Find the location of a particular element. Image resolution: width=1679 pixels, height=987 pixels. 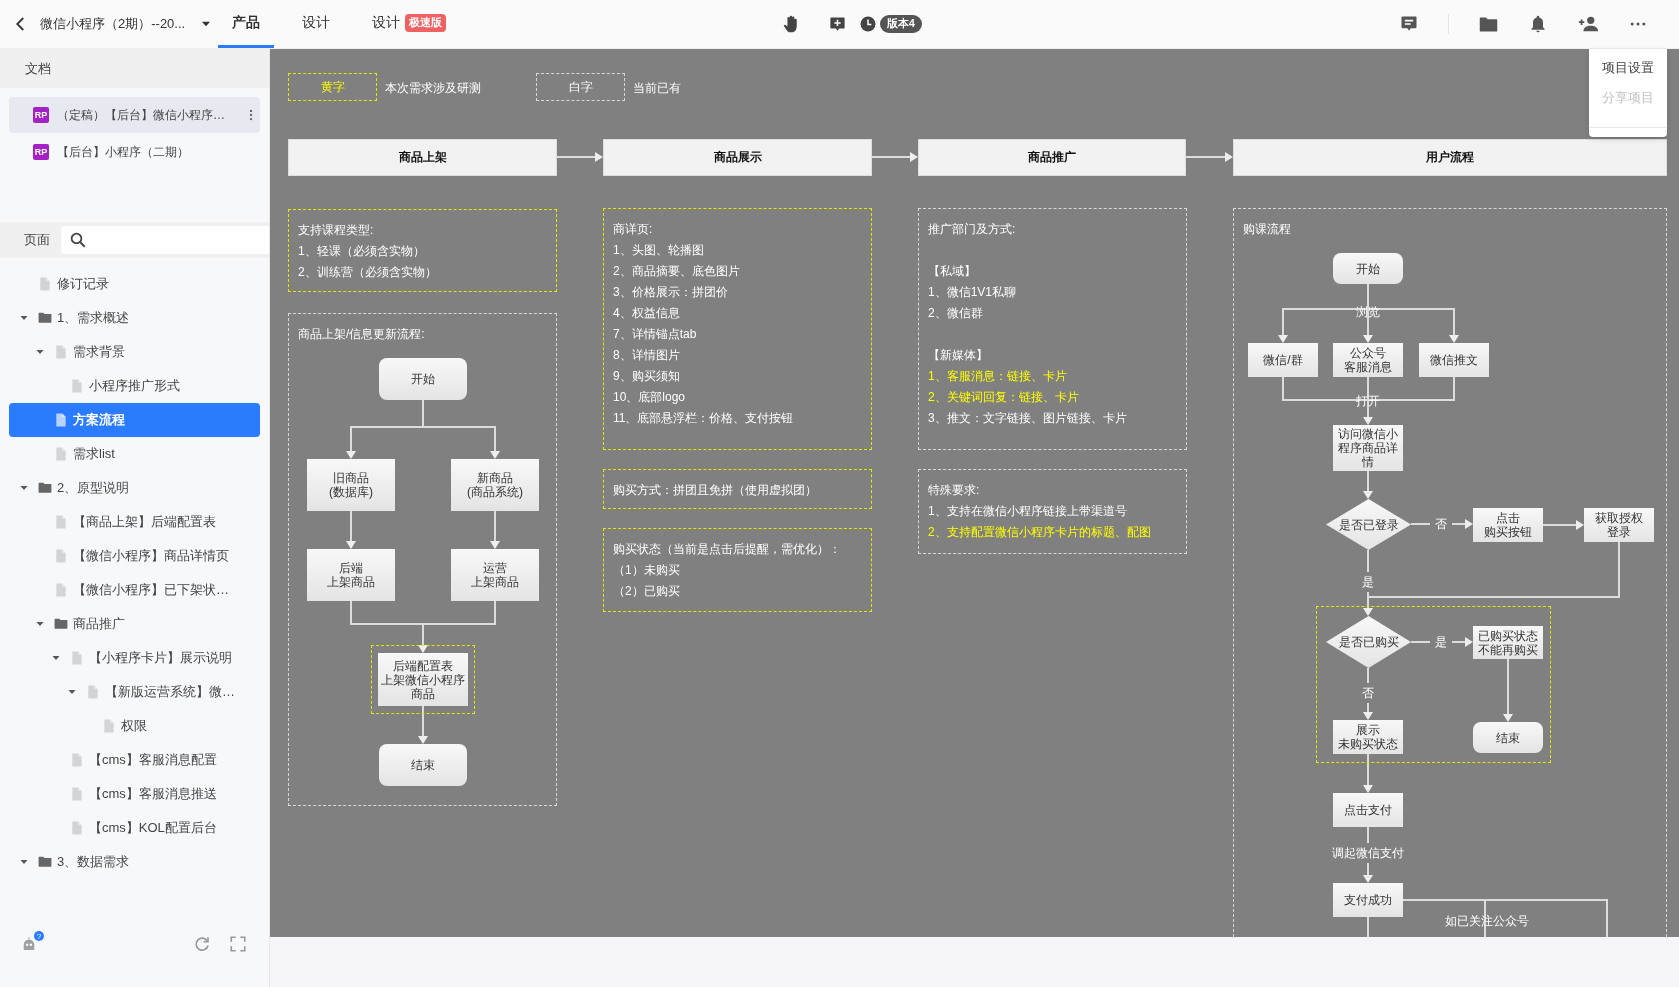

tree-item: 商品推广 is located at coordinates (134, 624).